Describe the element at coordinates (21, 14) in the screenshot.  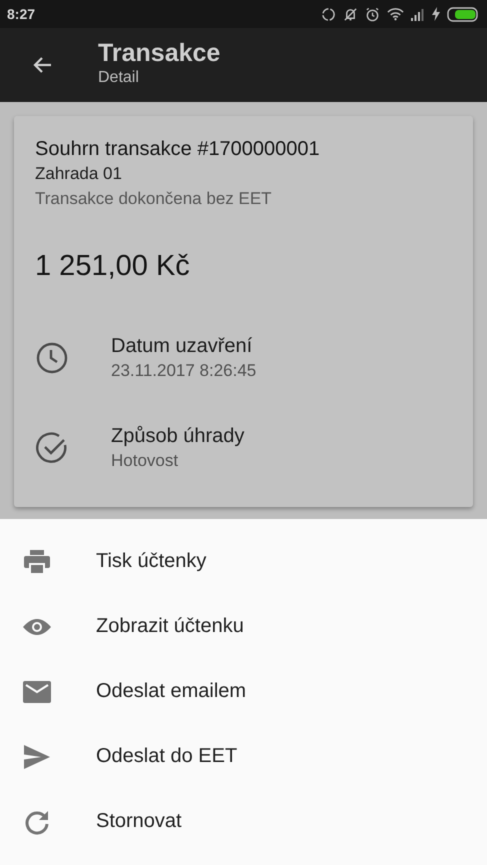
I see `status-time: 8:27` at that location.